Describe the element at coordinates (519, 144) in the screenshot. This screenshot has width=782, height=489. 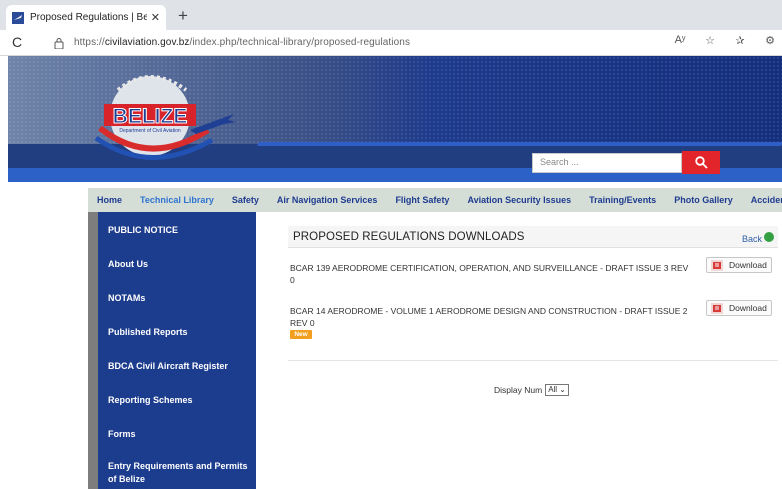
I see `banner-accent-band` at that location.